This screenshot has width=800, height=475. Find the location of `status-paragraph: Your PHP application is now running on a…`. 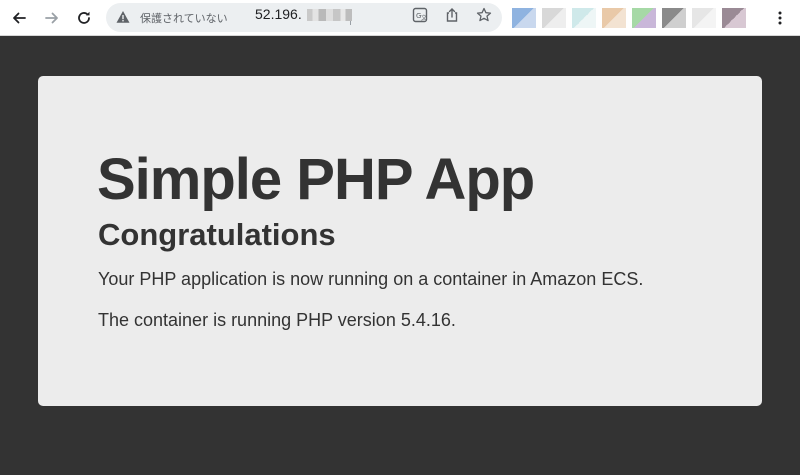

status-paragraph: Your PHP application is now running on a… is located at coordinates (371, 279).